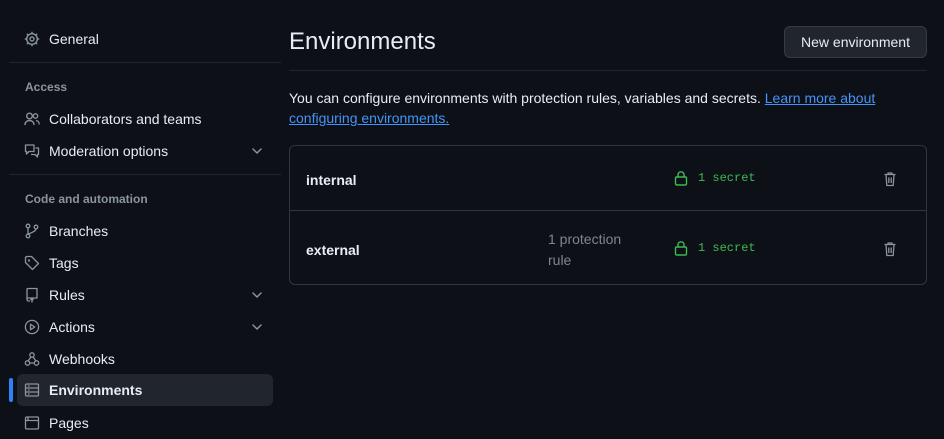 The width and height of the screenshot is (944, 439). Describe the element at coordinates (86, 199) in the screenshot. I see `section-heading-code-automation: Code and automation` at that location.